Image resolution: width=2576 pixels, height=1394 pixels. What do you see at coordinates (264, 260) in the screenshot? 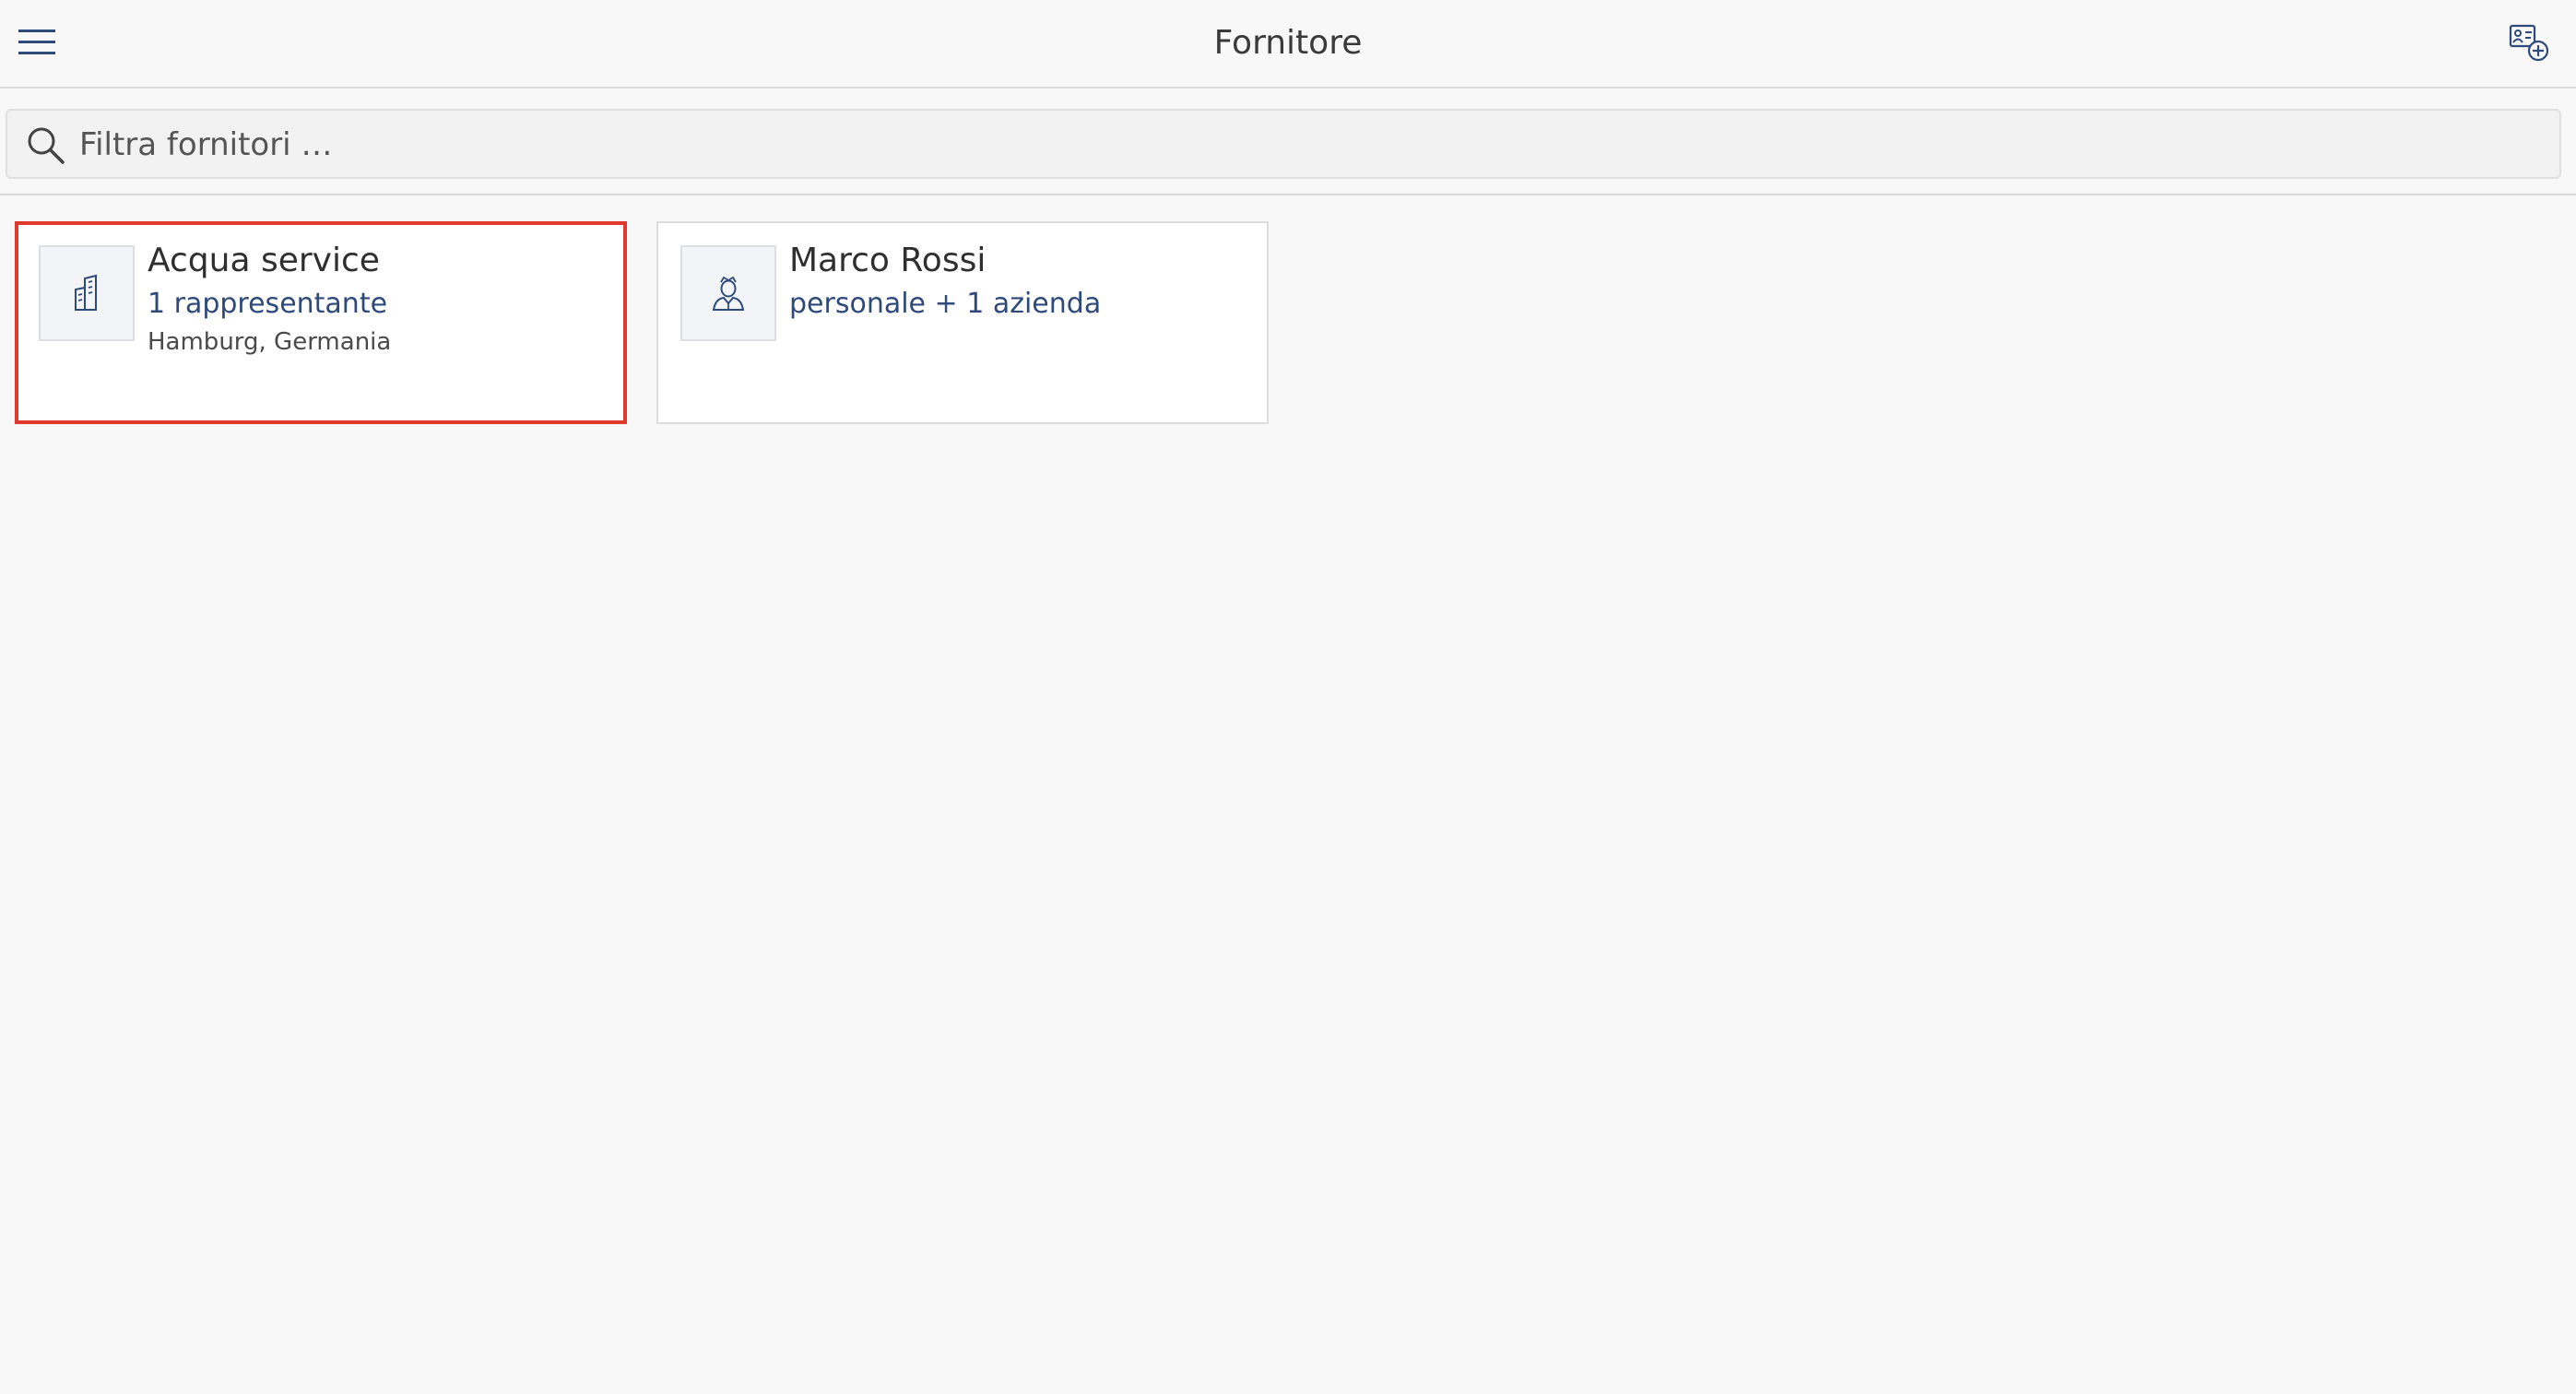
I see `supplier-name: Acqua service` at bounding box center [264, 260].